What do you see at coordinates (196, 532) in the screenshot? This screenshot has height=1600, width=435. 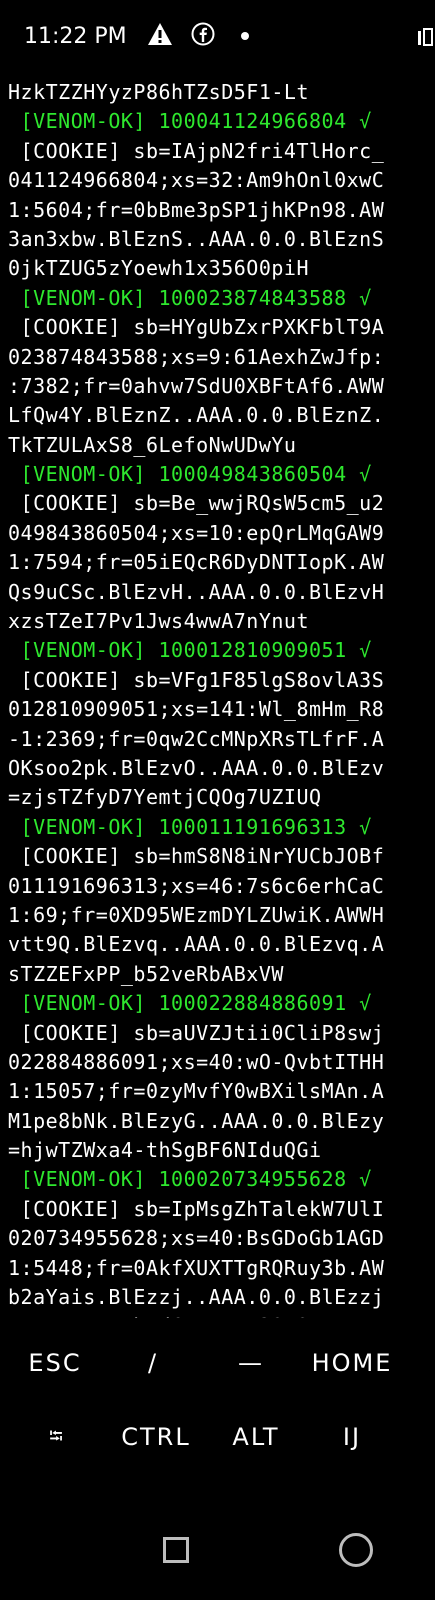 I see `terminal-text: 049843860504;xs=10:epQrLMqGAW9` at bounding box center [196, 532].